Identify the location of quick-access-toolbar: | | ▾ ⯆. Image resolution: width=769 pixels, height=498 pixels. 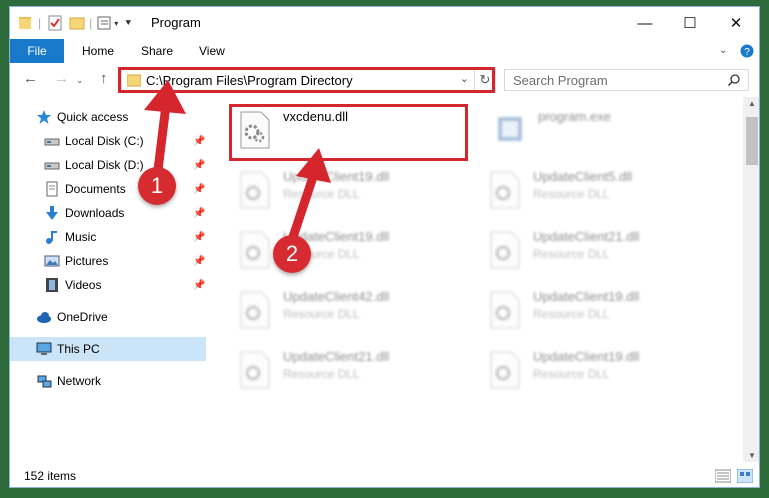
(75, 23).